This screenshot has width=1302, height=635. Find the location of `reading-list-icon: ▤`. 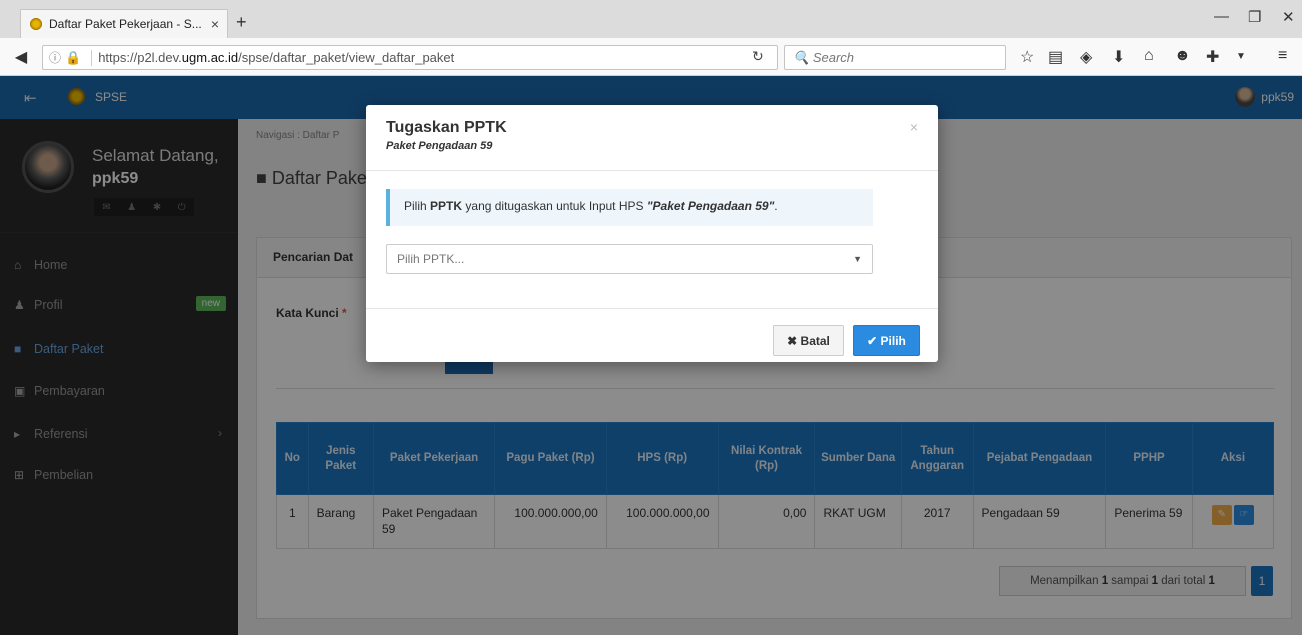

reading-list-icon: ▤ is located at coordinates (1055, 57).